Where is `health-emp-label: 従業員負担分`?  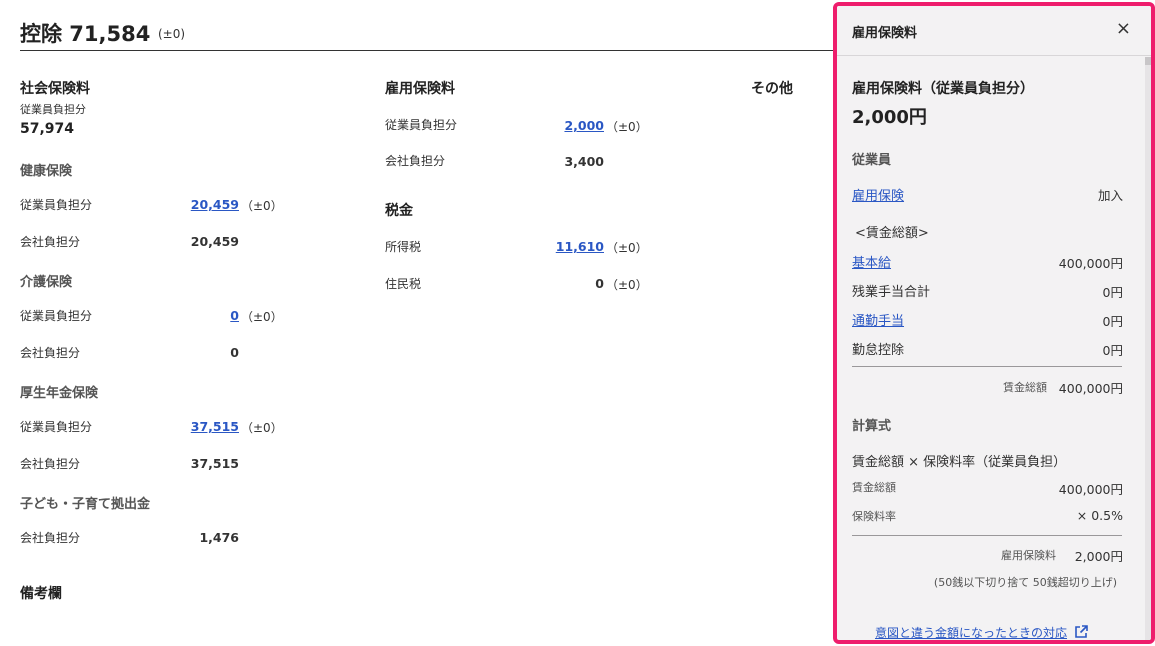 health-emp-label: 従業員負担分 is located at coordinates (56, 205).